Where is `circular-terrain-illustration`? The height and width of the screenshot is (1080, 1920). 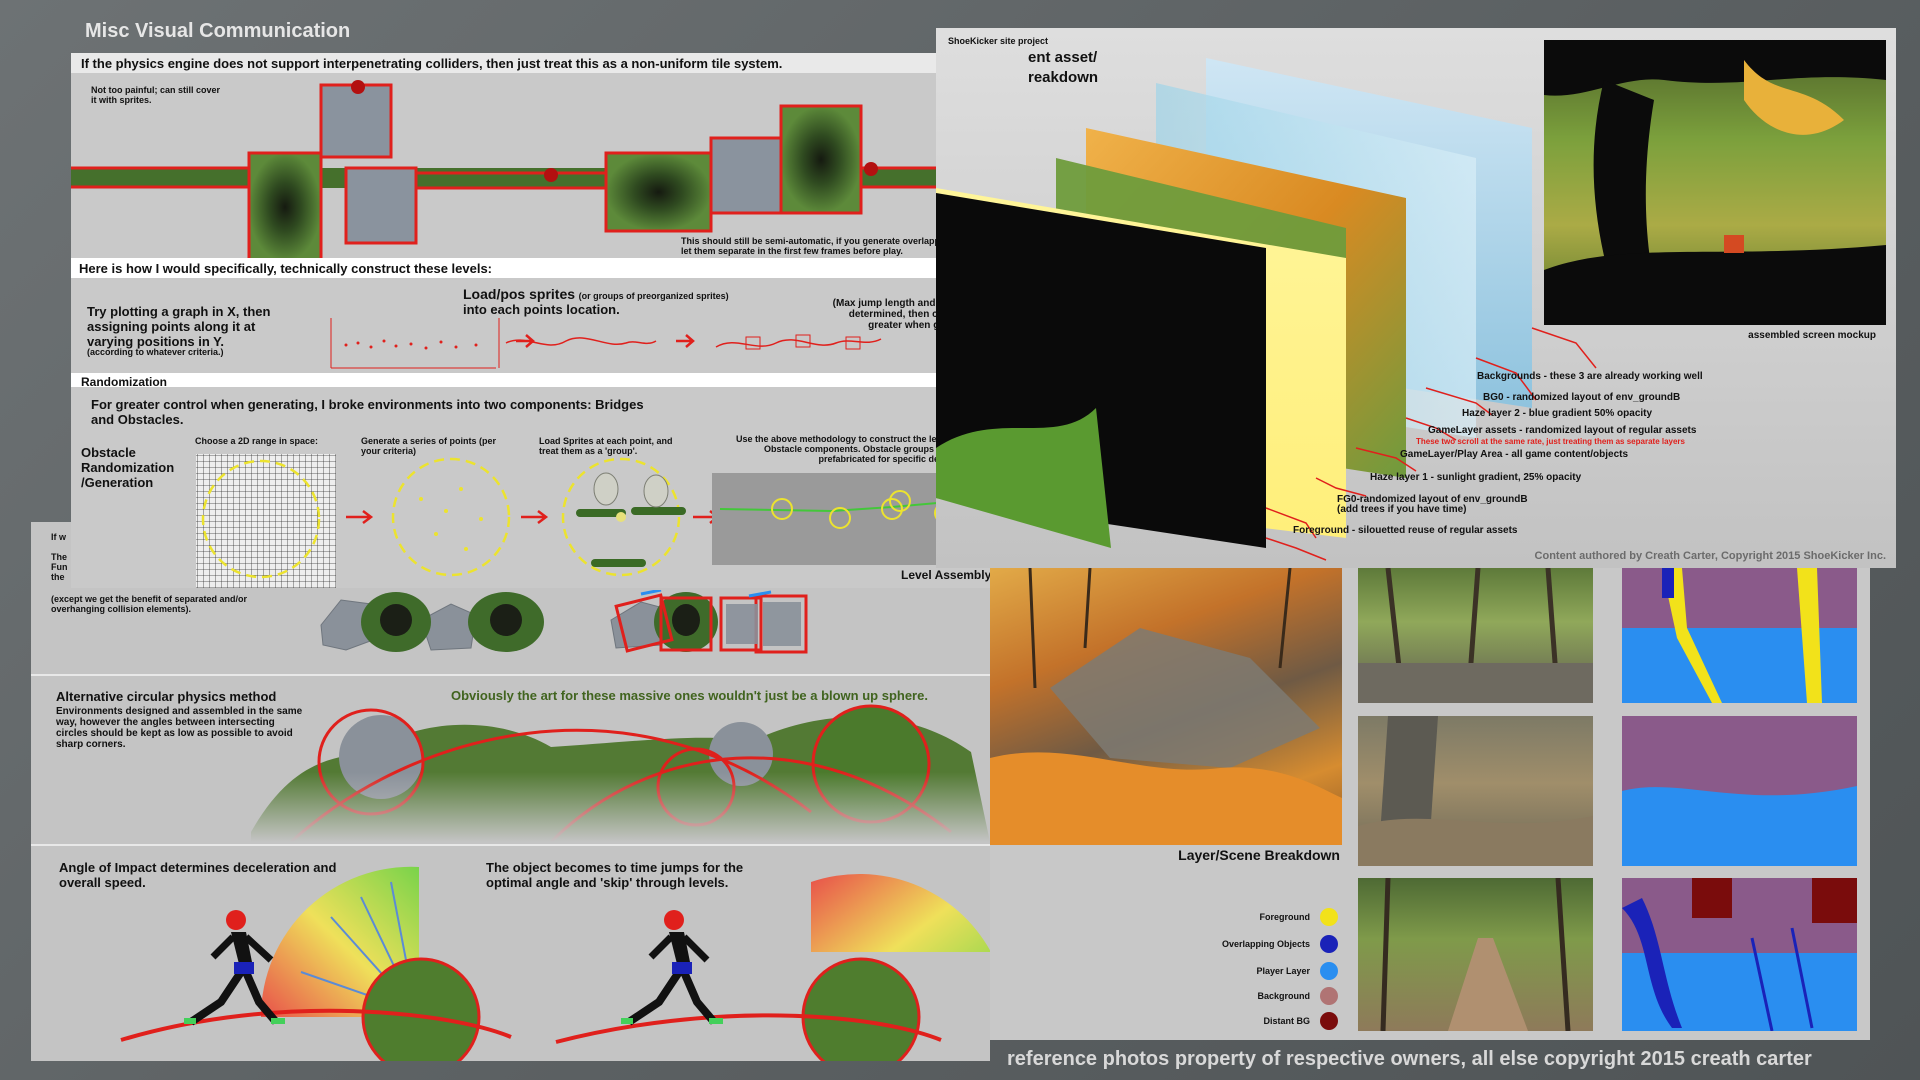
circular-terrain-illustration is located at coordinates (620, 773).